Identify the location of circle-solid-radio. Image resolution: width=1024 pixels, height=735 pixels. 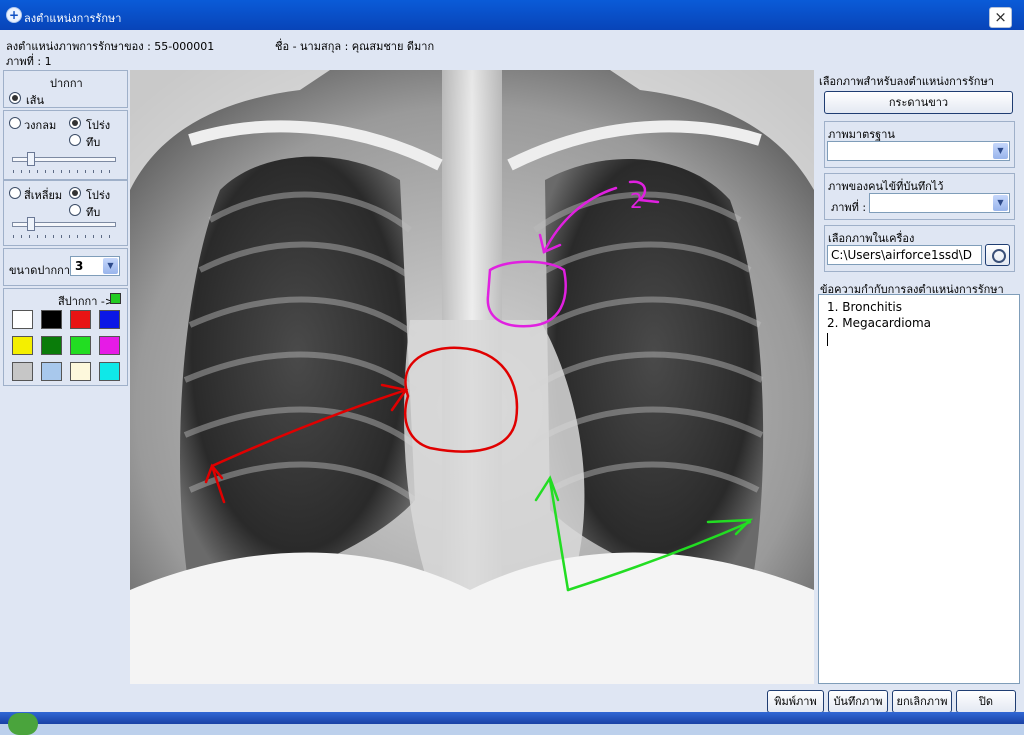
(75, 140).